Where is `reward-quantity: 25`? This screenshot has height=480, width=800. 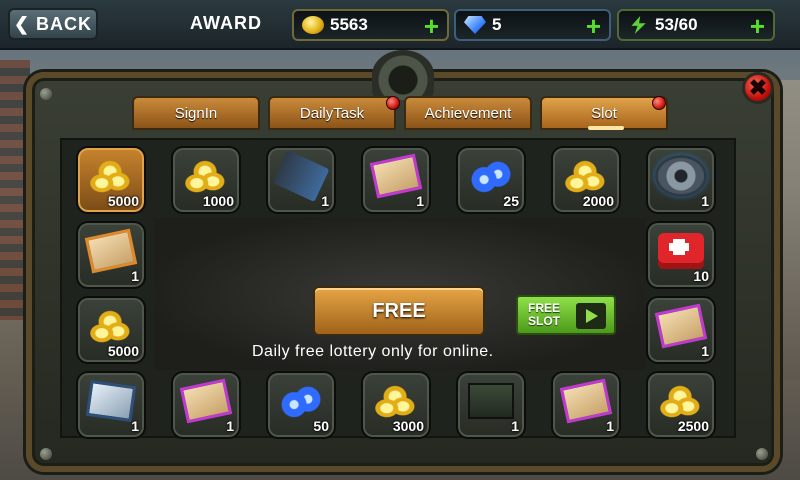
reward-quantity: 25 is located at coordinates (511, 201).